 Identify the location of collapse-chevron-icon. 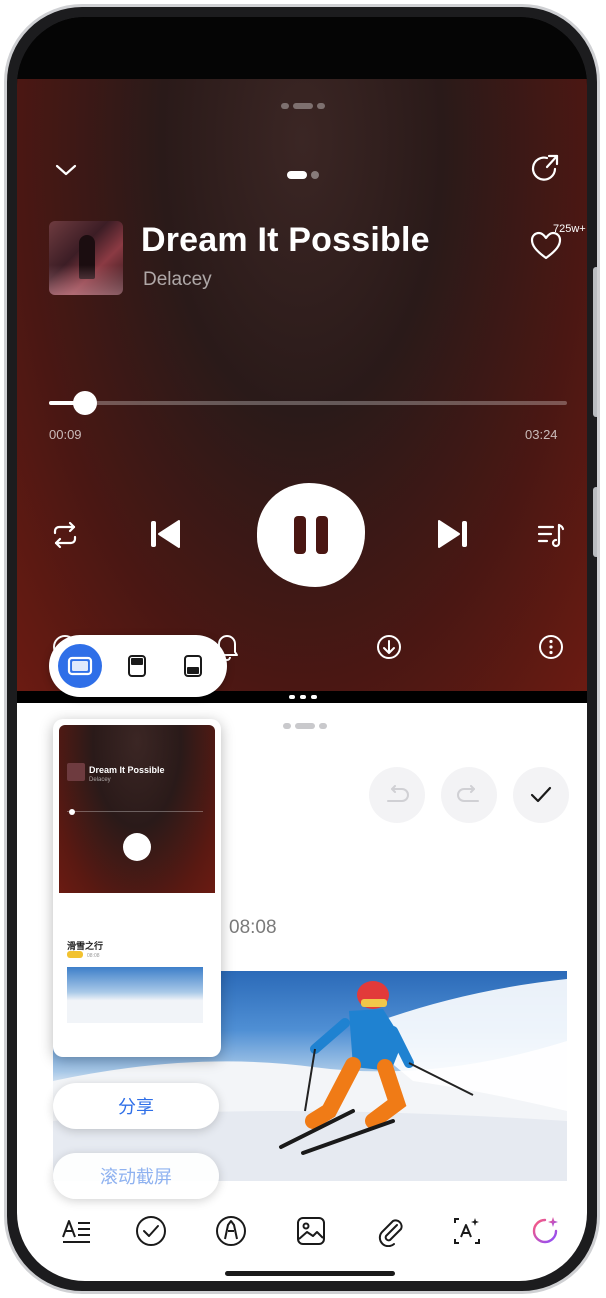
(66, 170).